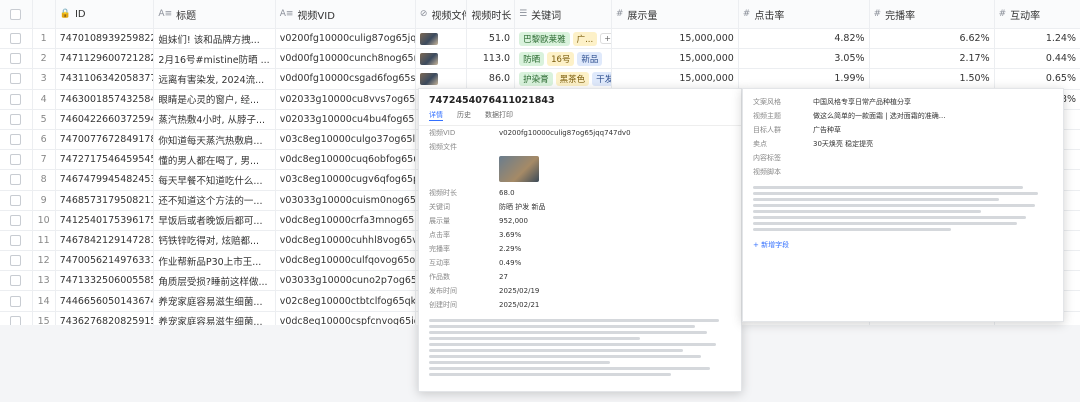  I want to click on field-value: 2025/02/19, so click(519, 291).